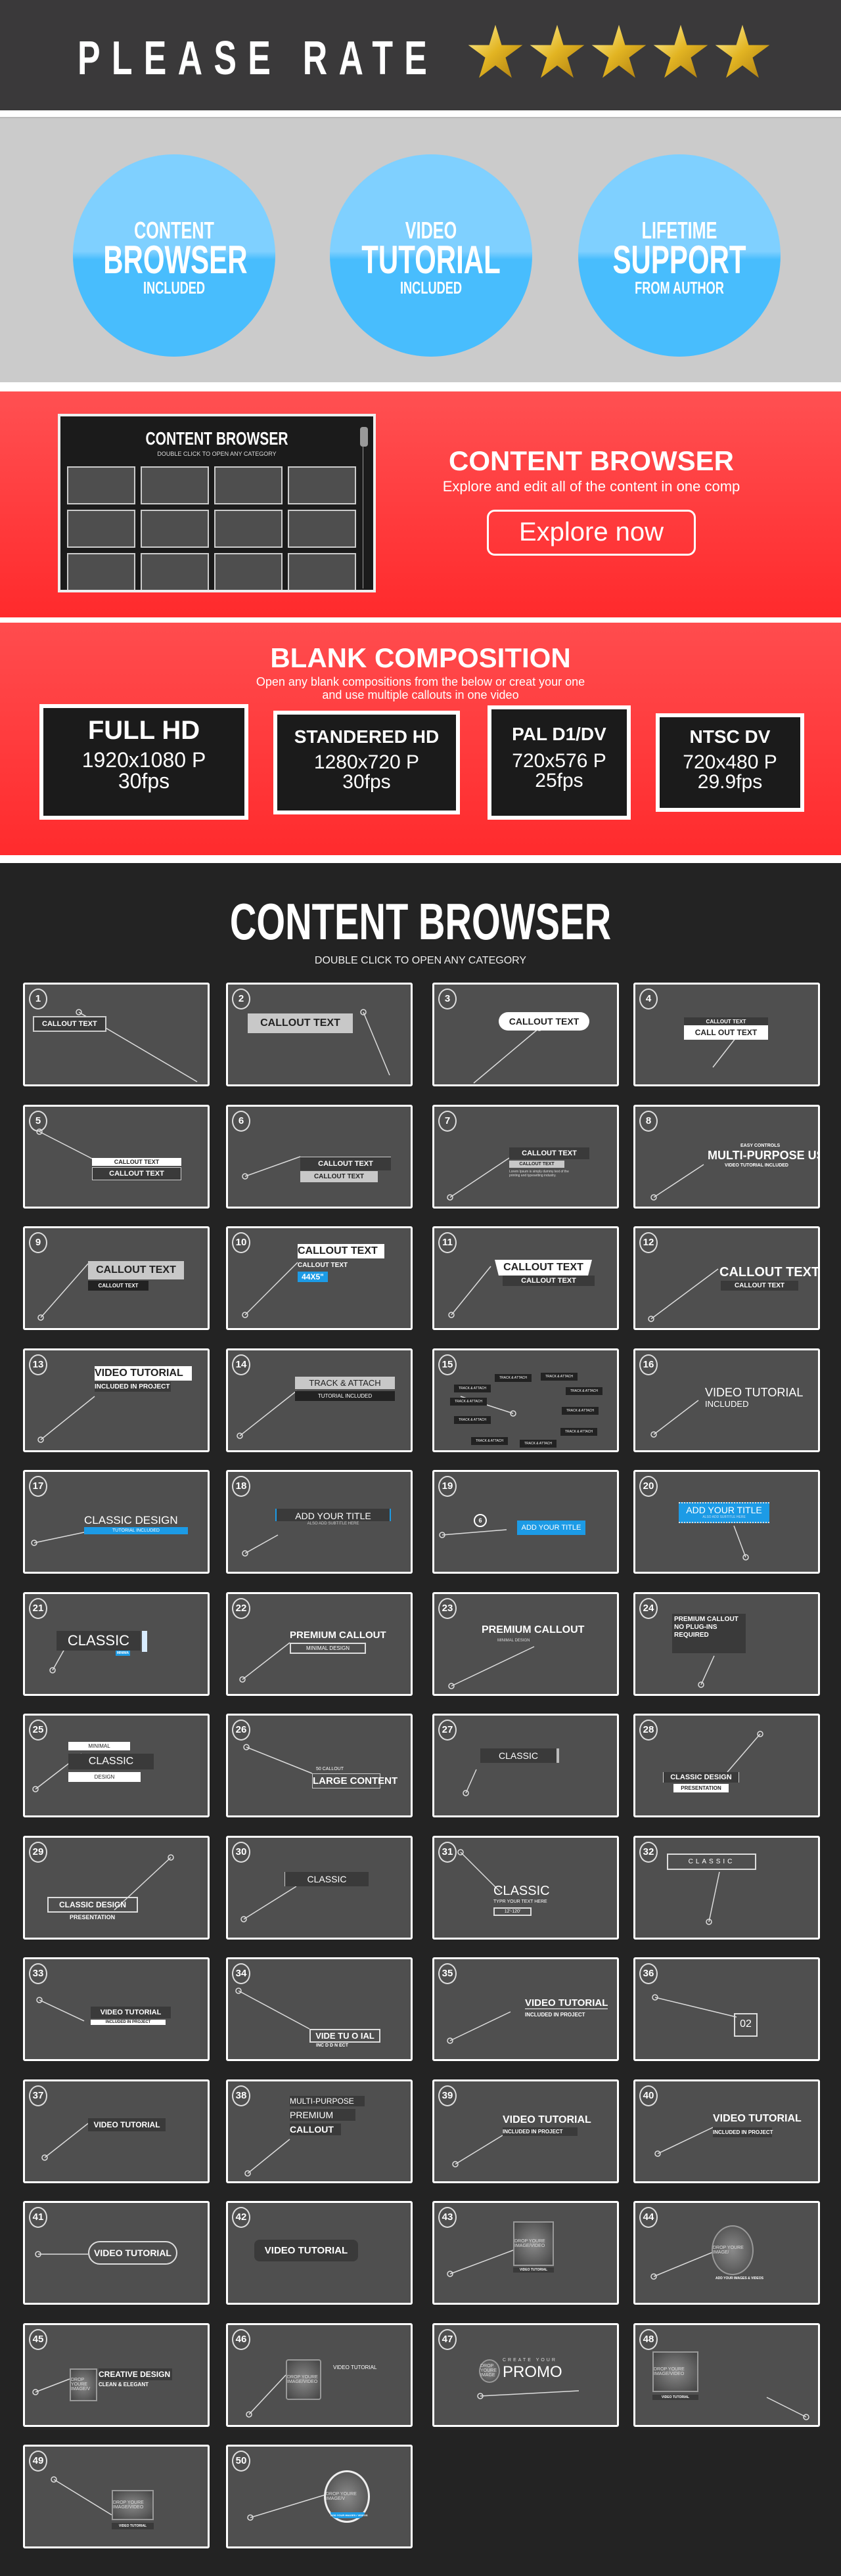  What do you see at coordinates (315, 2129) in the screenshot?
I see `callout-label: CALLOUT` at bounding box center [315, 2129].